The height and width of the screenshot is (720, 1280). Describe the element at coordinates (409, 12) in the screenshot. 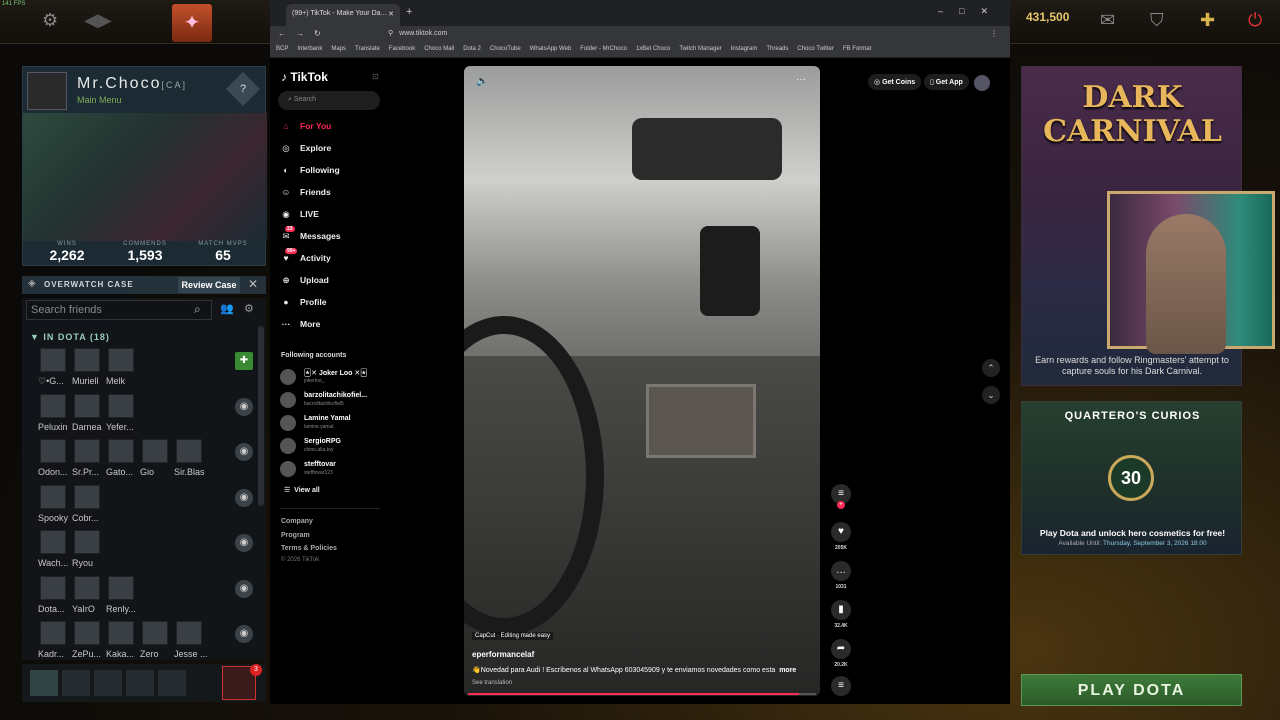

I see `new-tab-icon: +` at that location.